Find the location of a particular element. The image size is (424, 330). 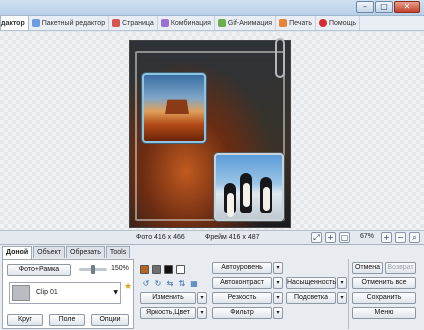

sepia-swatch is located at coordinates (144, 269).